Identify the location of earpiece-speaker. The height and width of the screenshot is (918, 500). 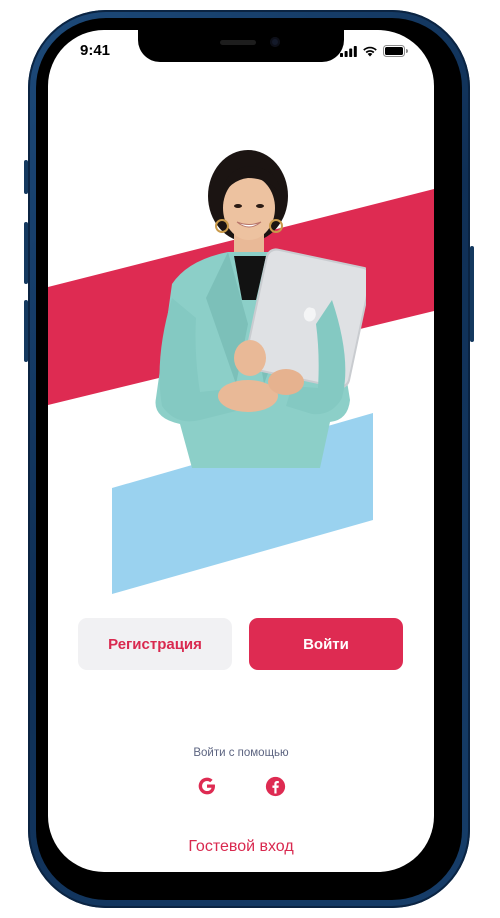
(238, 42).